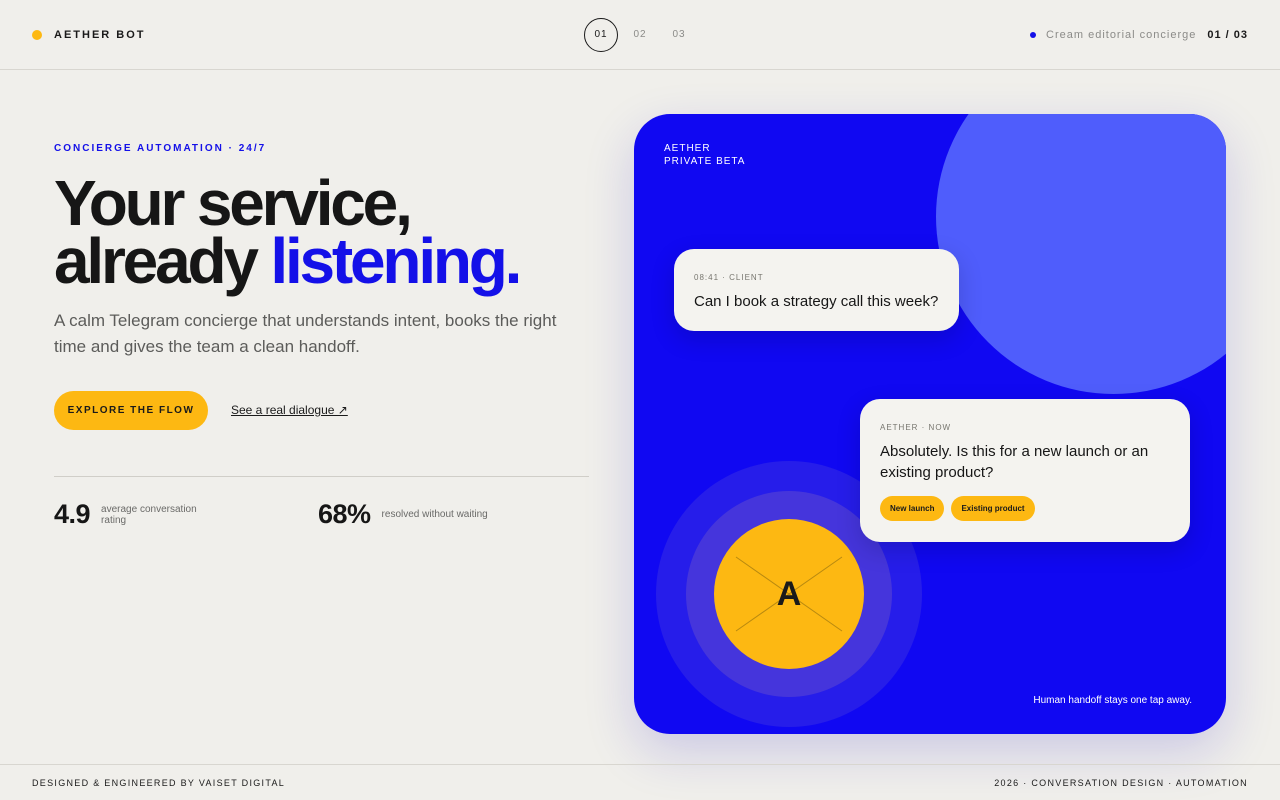  Describe the element at coordinates (72, 514) in the screenshot. I see `stat-value: 4.9` at that location.